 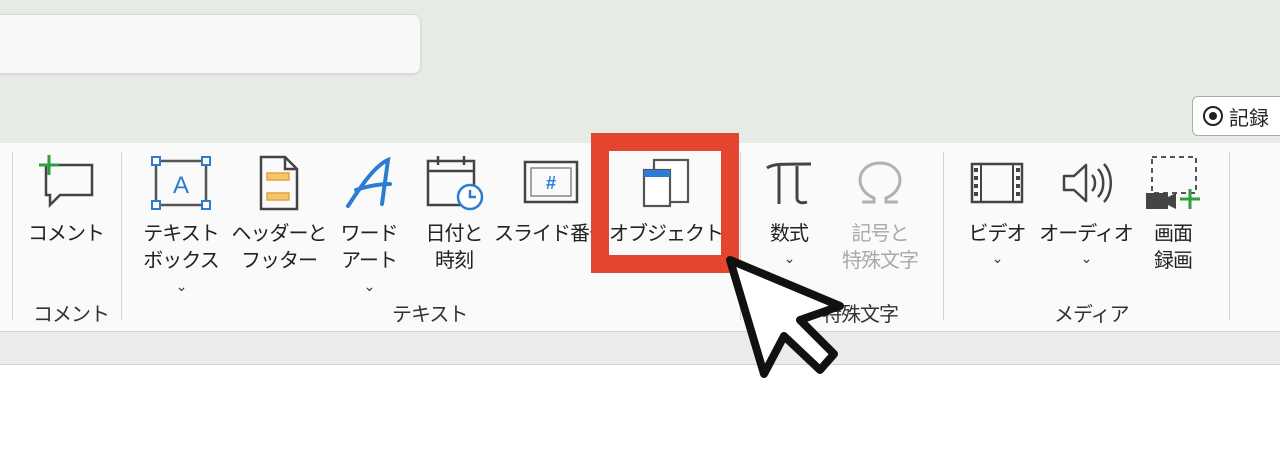 What do you see at coordinates (181, 185) in the screenshot?
I see `svg-text: A` at bounding box center [181, 185].